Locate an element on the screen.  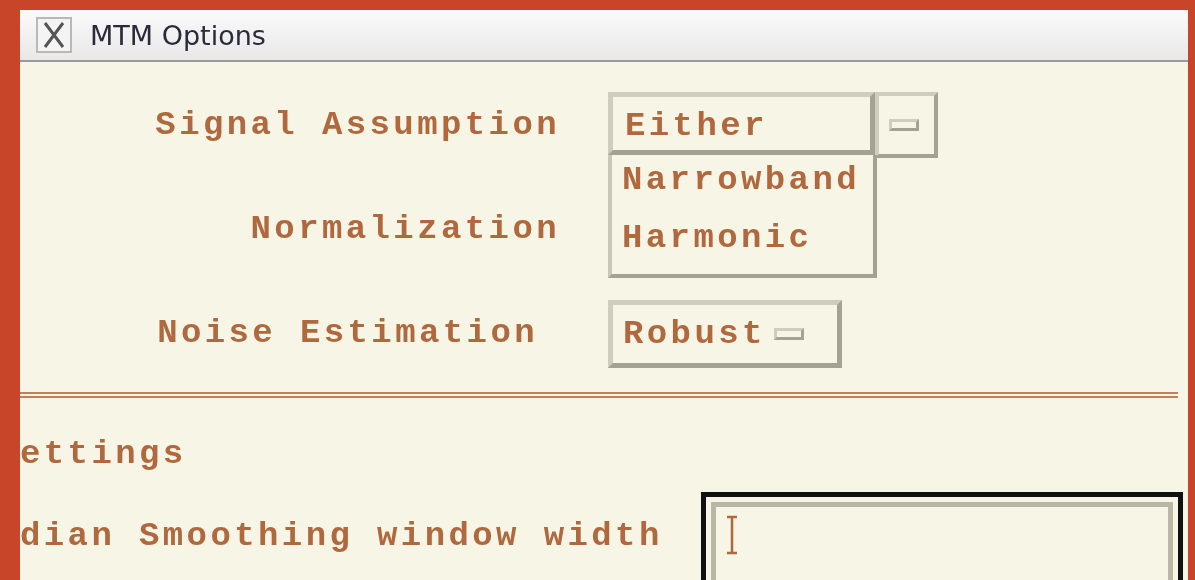
dropdown-value: Either is located at coordinates (741, 123).